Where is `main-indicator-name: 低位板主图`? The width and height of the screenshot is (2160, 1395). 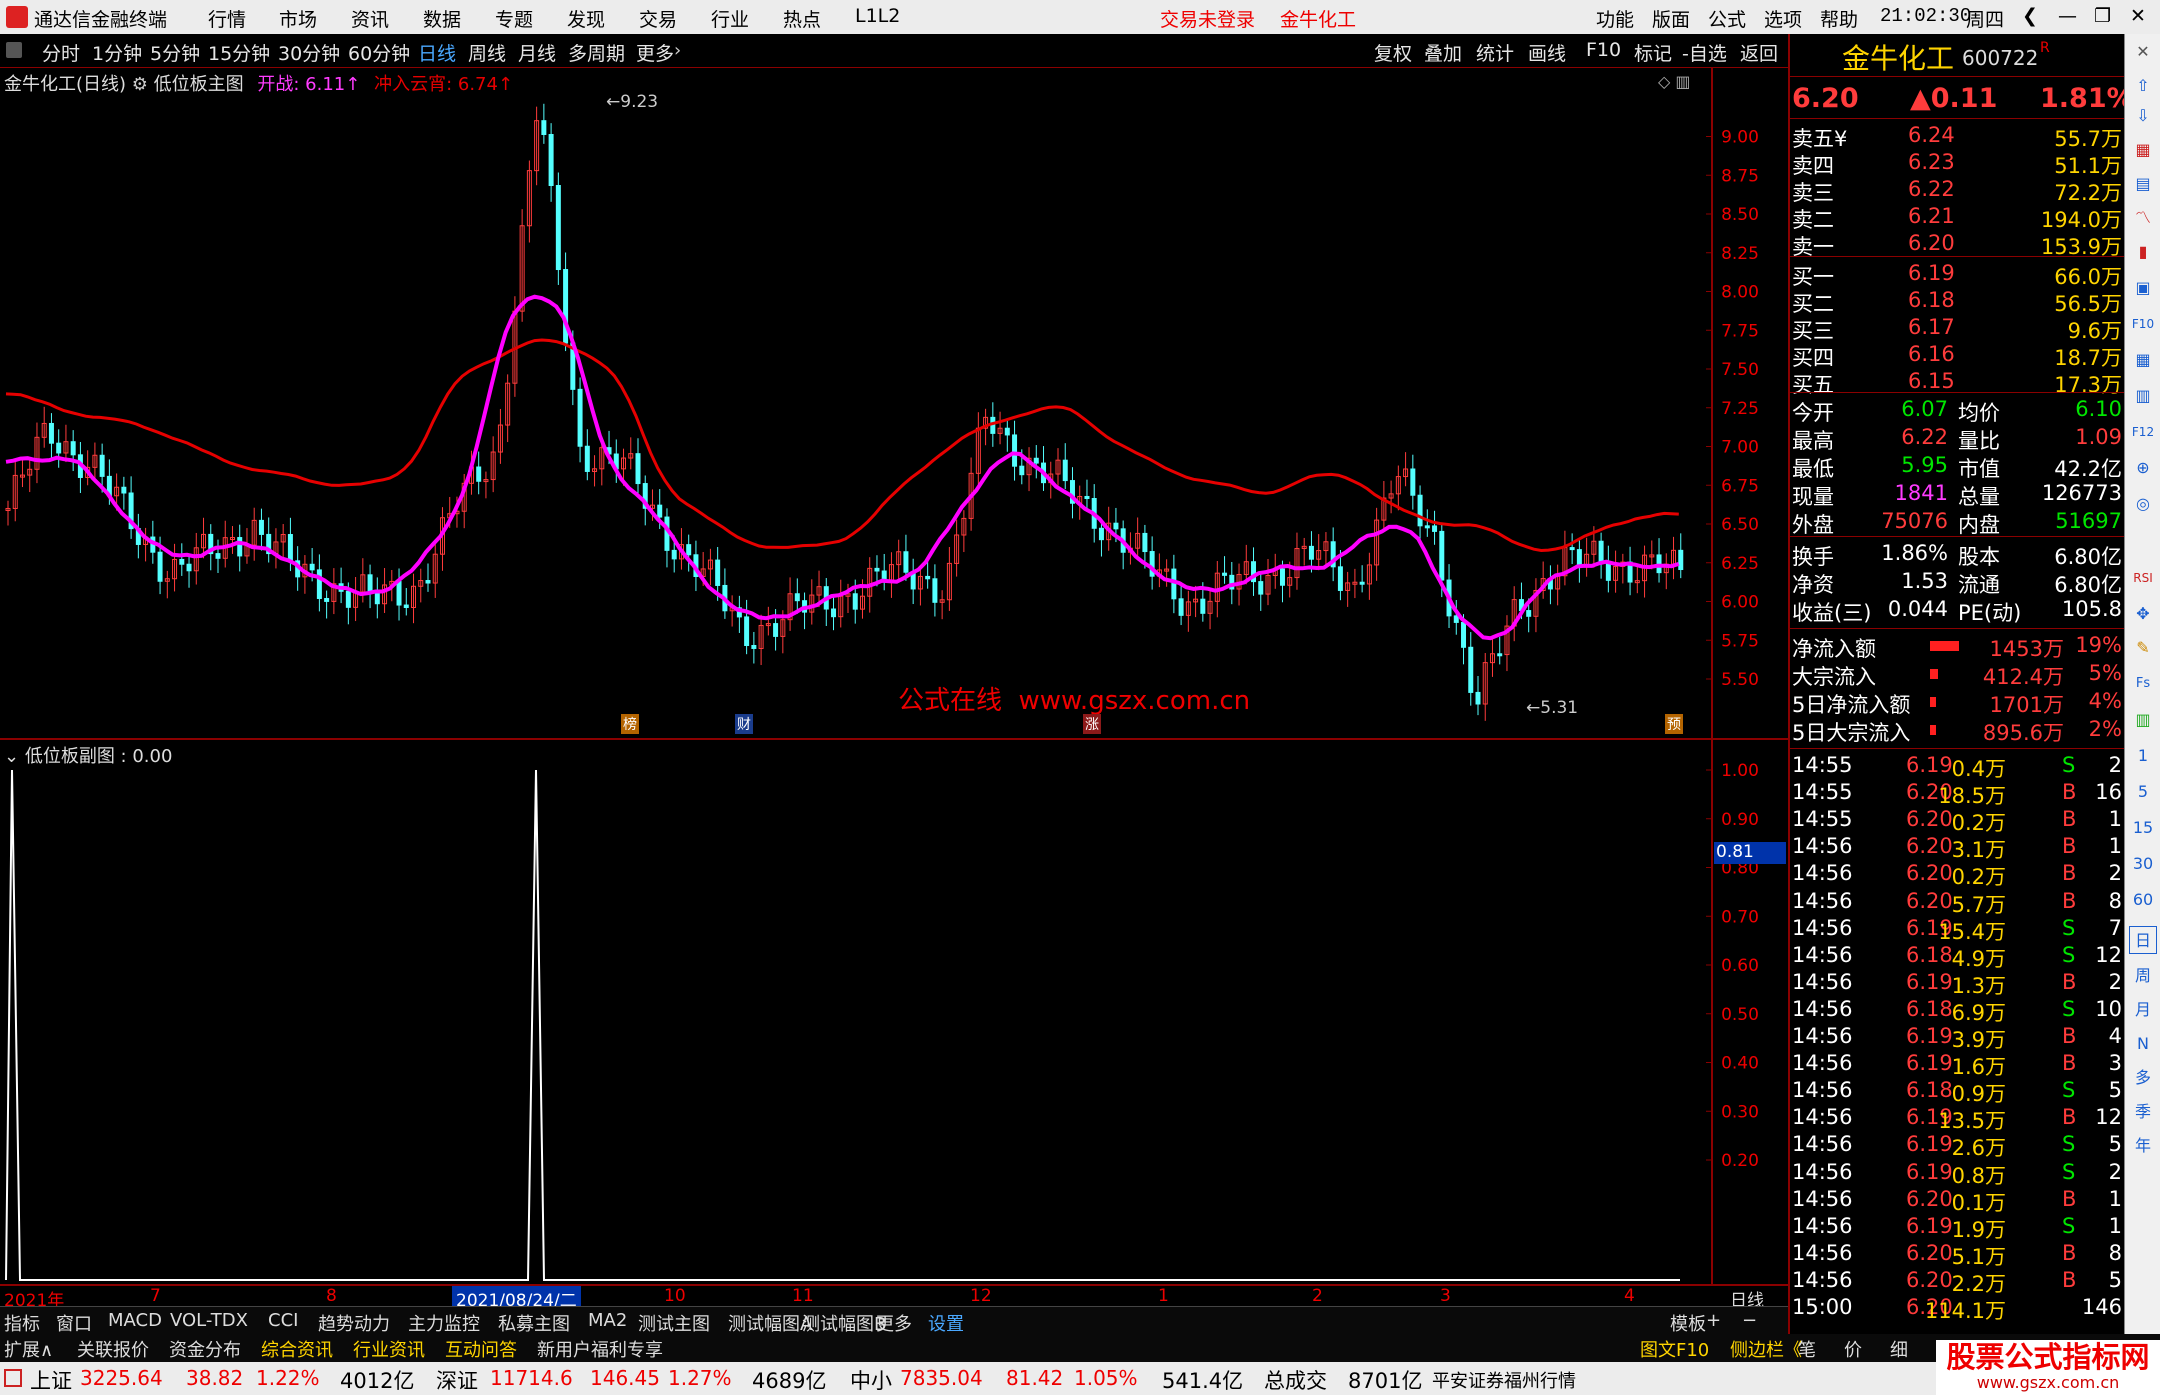
main-indicator-name: 低位板主图 is located at coordinates (199, 84).